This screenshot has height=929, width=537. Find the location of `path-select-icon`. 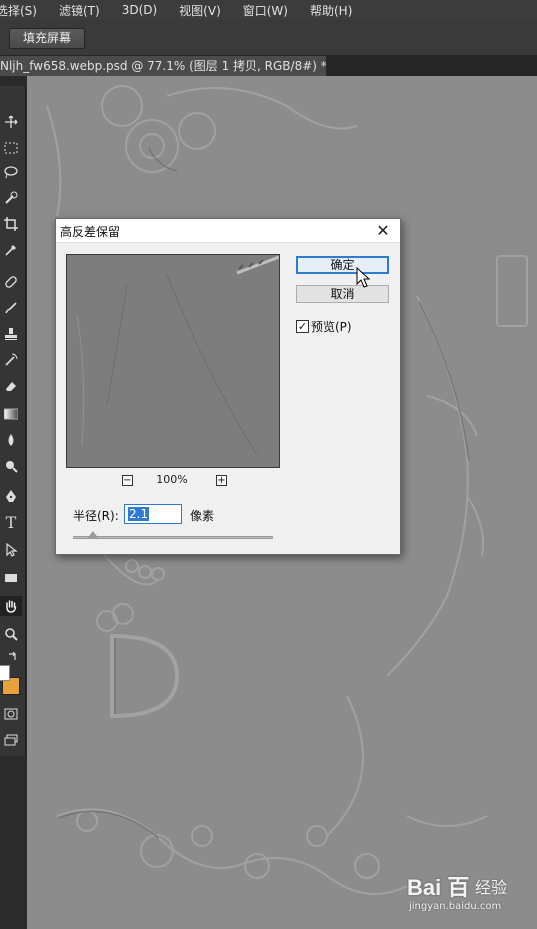

path-select-icon is located at coordinates (11, 550).